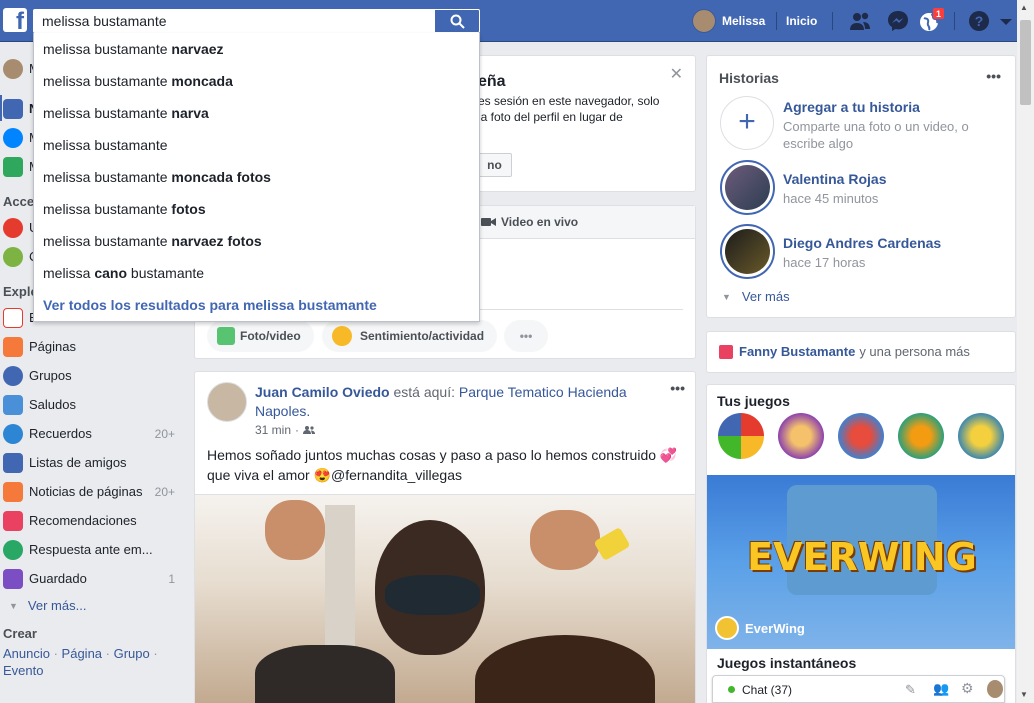 The image size is (1034, 703). What do you see at coordinates (256, 145) in the screenshot?
I see `search-suggestion: melissa bustamante` at bounding box center [256, 145].